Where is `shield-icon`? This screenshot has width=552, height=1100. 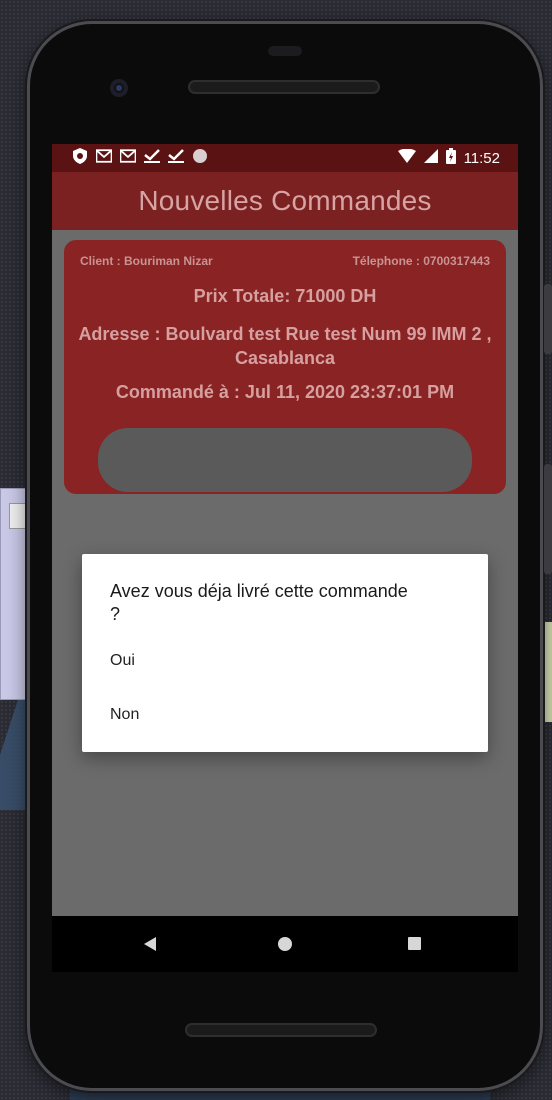 shield-icon is located at coordinates (80, 156).